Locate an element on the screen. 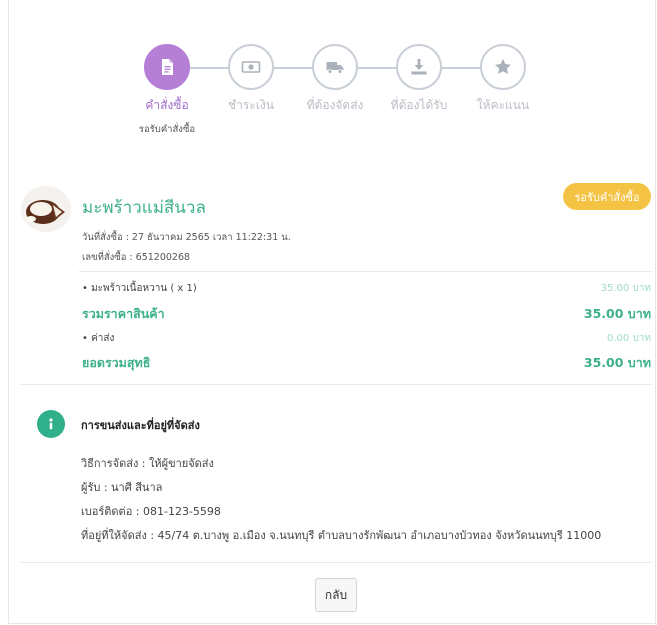 This screenshot has width=657, height=625. net-total-value: 35.00 บาท is located at coordinates (617, 362).